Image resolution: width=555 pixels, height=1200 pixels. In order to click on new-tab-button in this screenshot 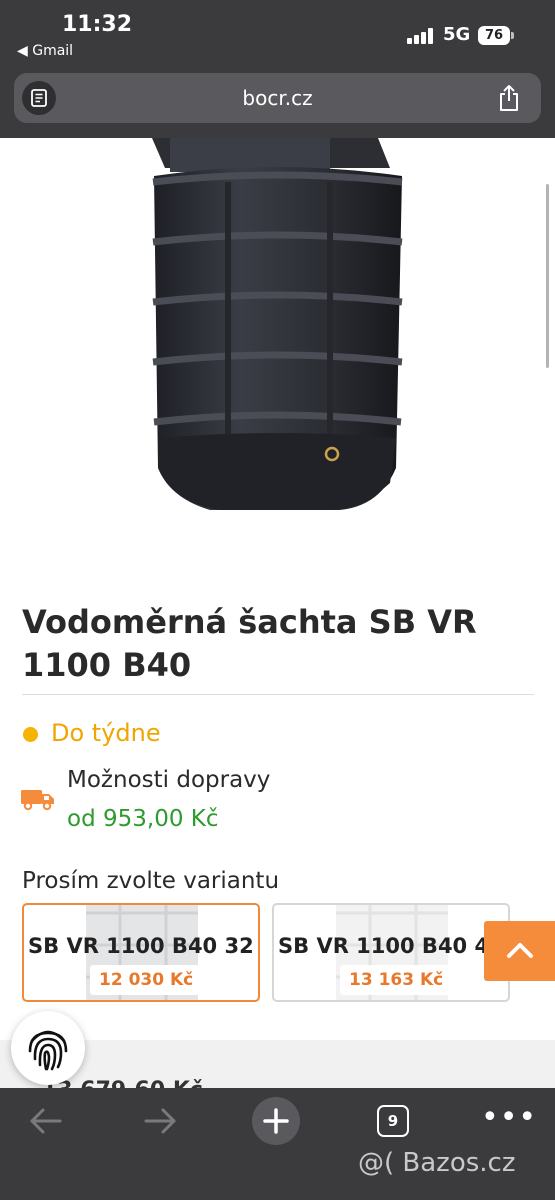, I will do `click(276, 1121)`.